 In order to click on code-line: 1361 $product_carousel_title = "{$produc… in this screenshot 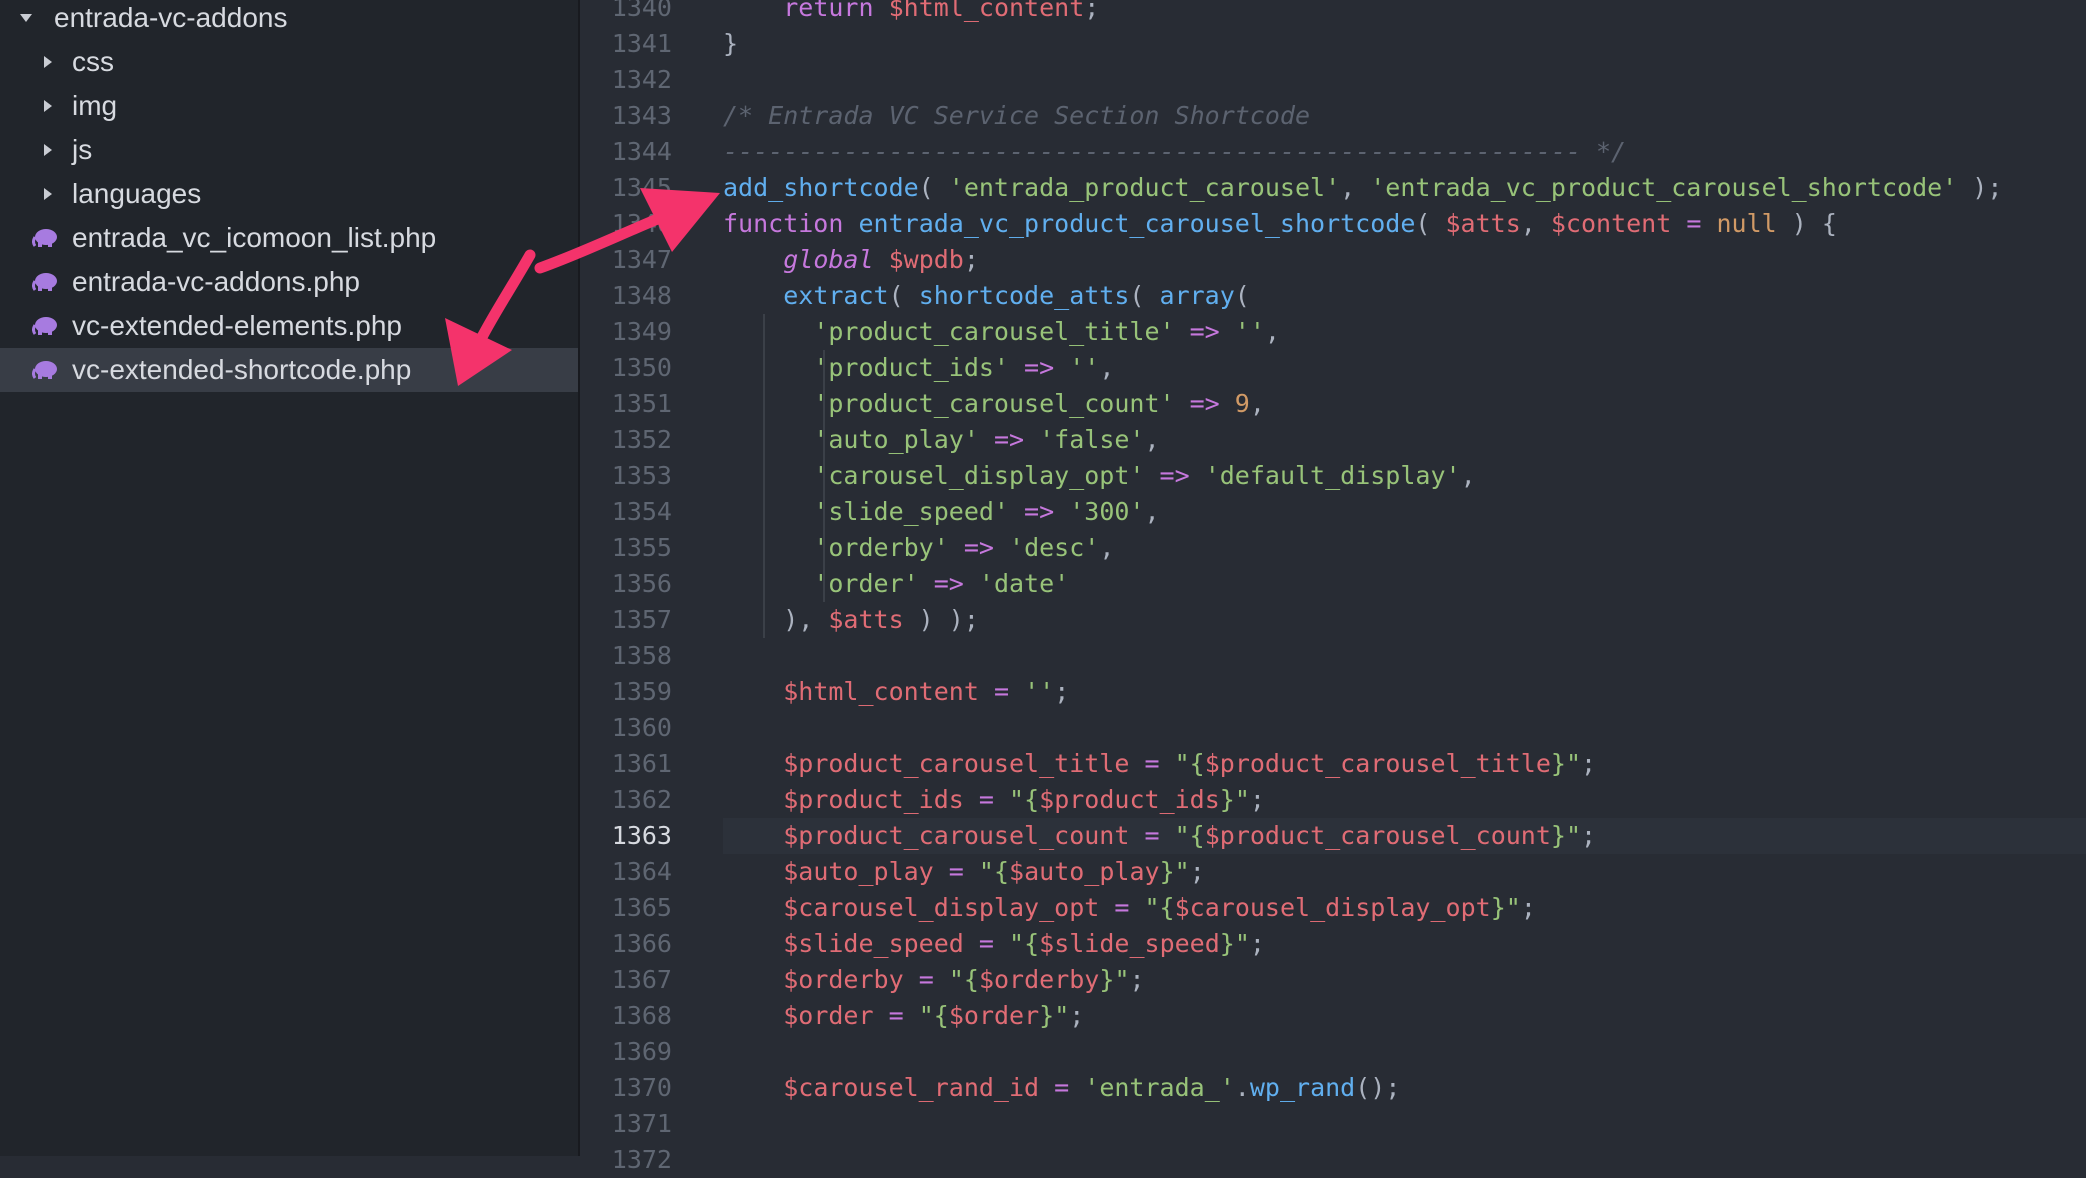, I will do `click(1333, 764)`.